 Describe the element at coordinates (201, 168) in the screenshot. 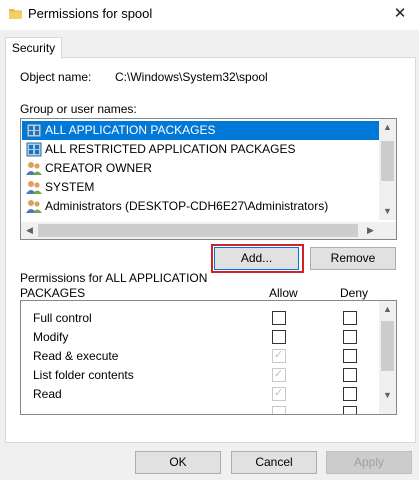

I see `list-item-creator-owner: CREATOR OWNER` at that location.